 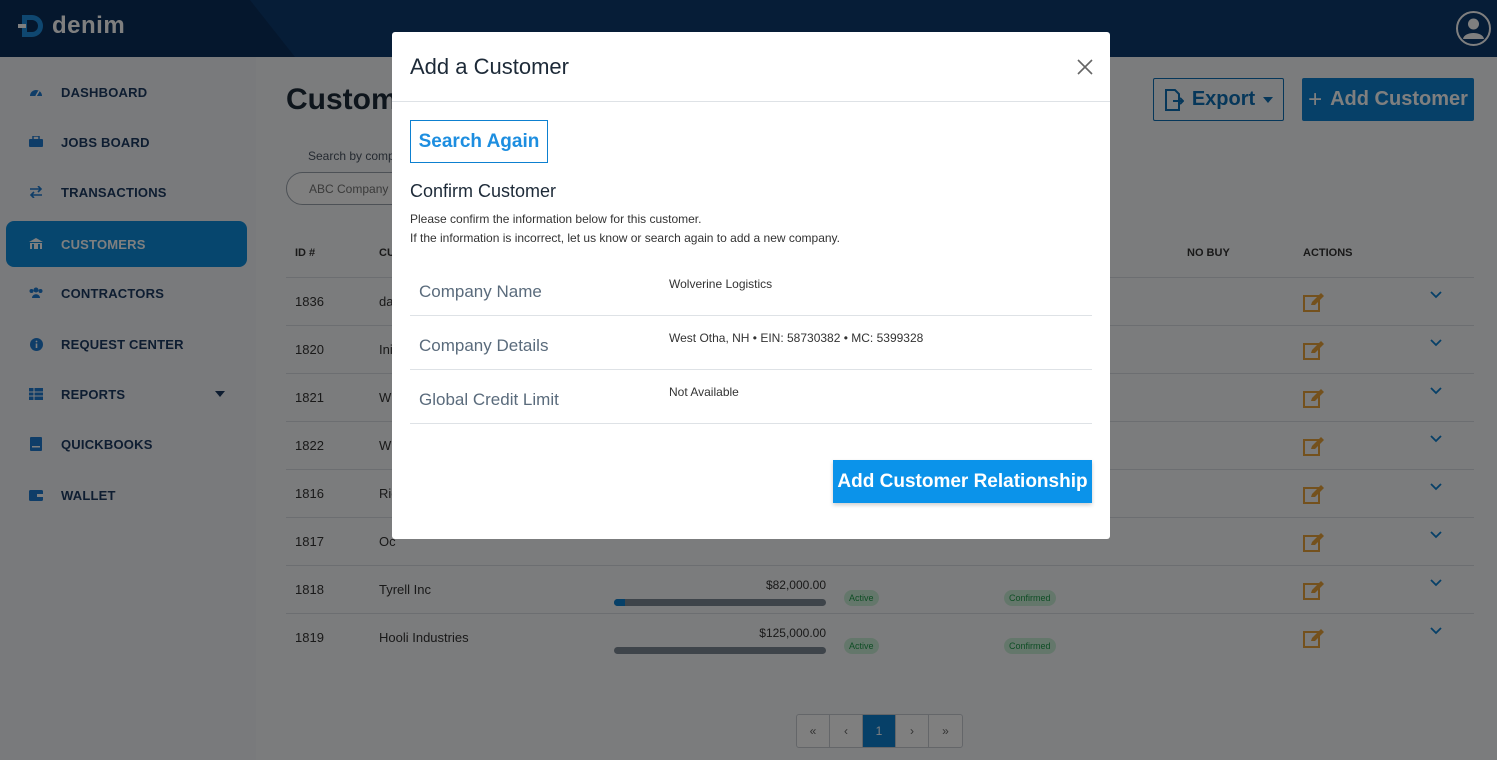 What do you see at coordinates (479, 141) in the screenshot?
I see `search-again-button: Search Again` at bounding box center [479, 141].